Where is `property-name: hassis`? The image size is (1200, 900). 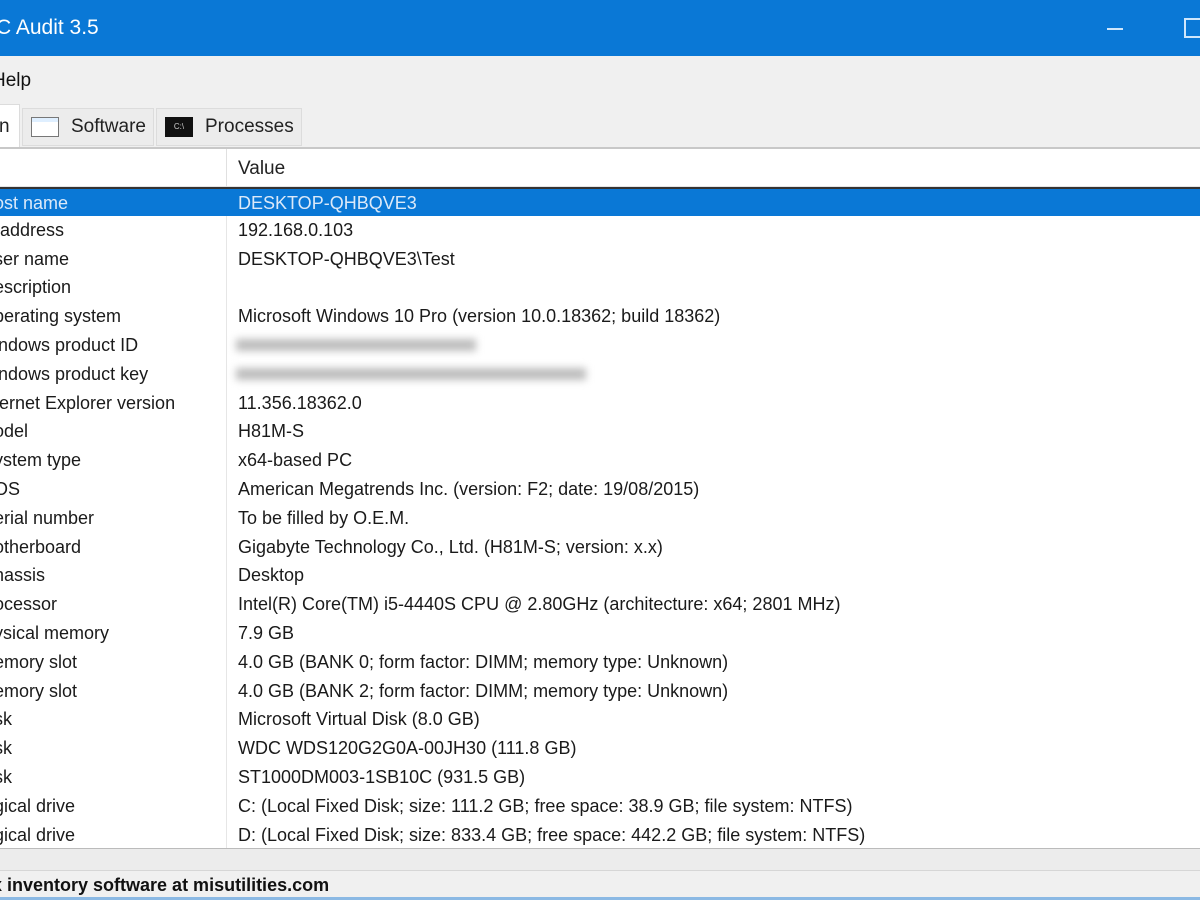 property-name: hassis is located at coordinates (23, 575).